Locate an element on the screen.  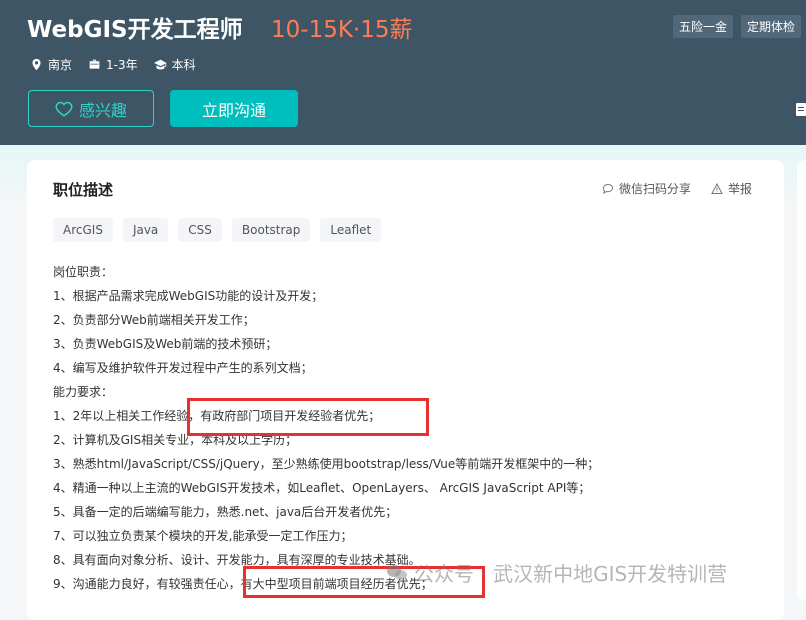
meta-experience-text: 1-3年 is located at coordinates (122, 65).